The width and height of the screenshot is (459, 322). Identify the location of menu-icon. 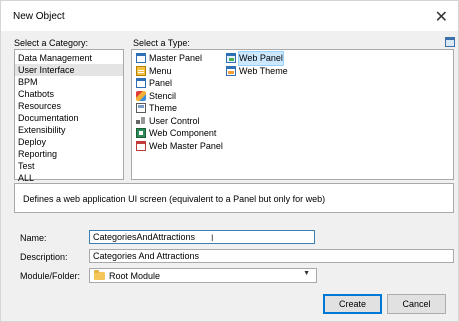
(141, 70).